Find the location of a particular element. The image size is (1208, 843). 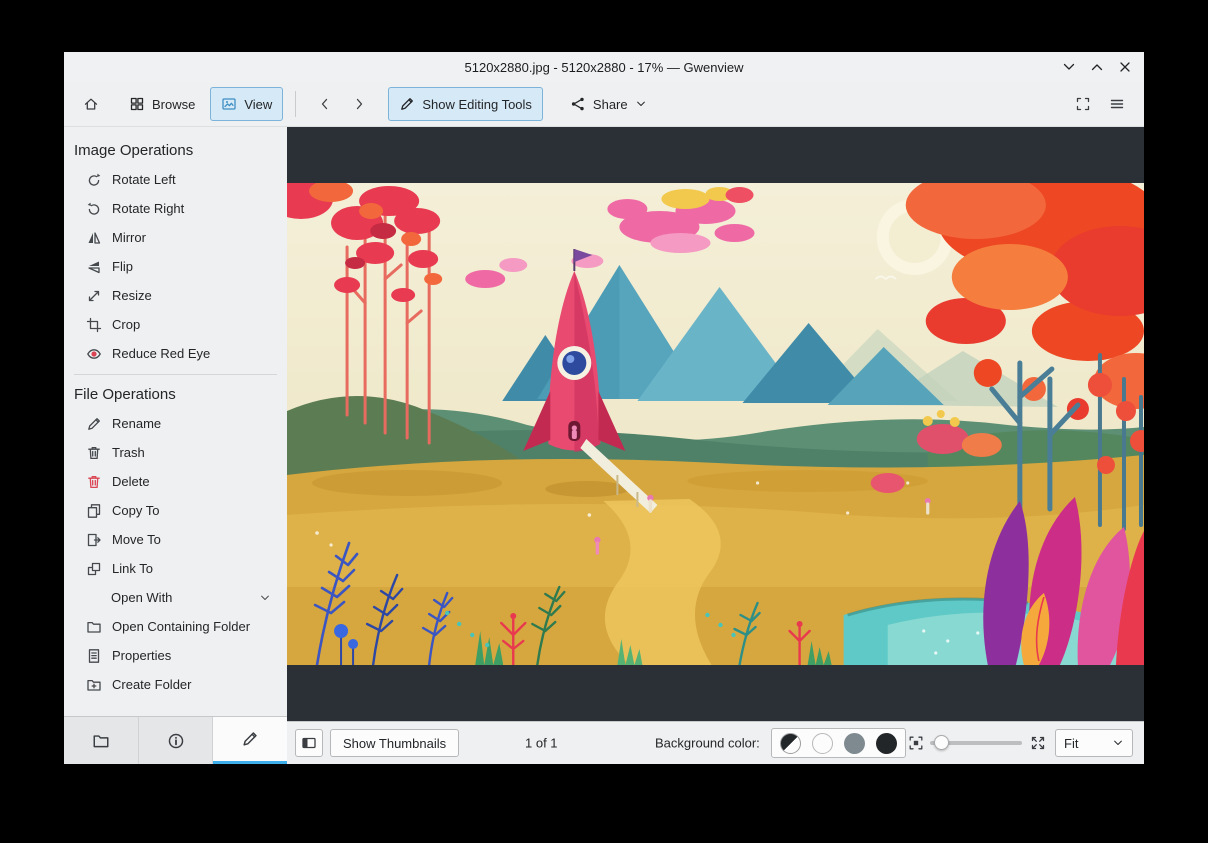

file-operations-heading: File Operations is located at coordinates (125, 394).